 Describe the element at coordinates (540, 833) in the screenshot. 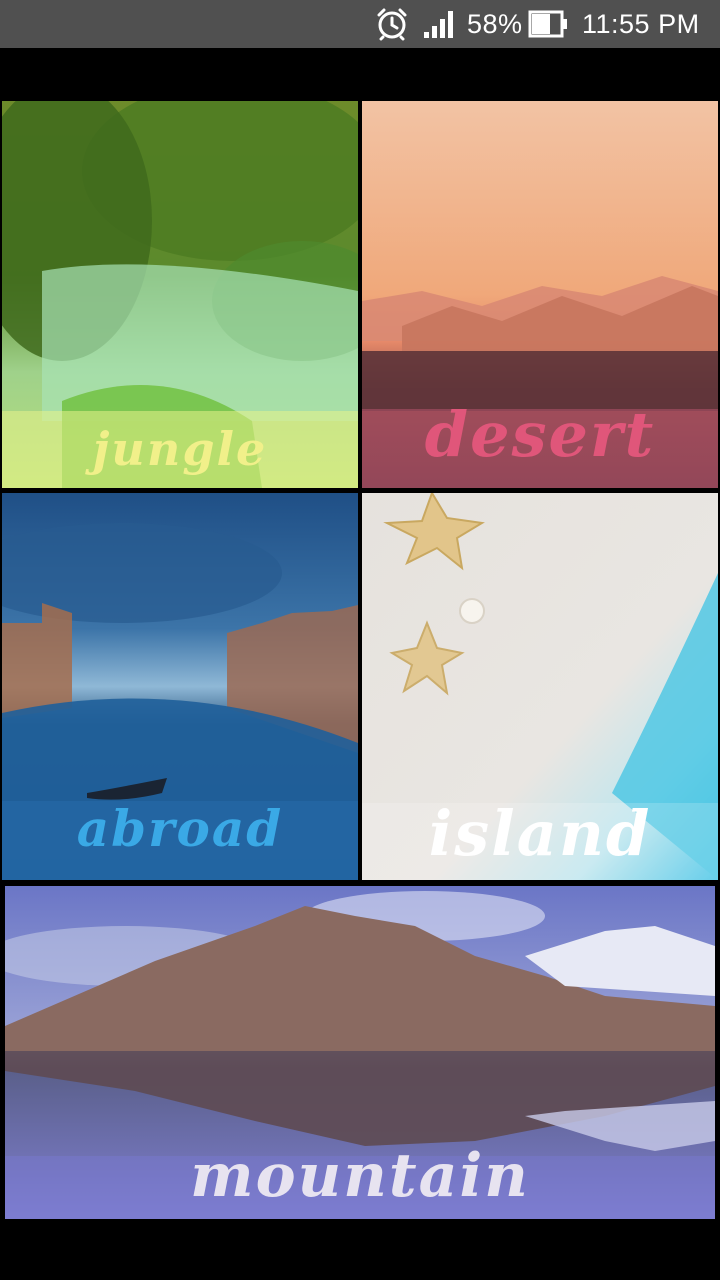

I see `tile-label-island: island` at that location.